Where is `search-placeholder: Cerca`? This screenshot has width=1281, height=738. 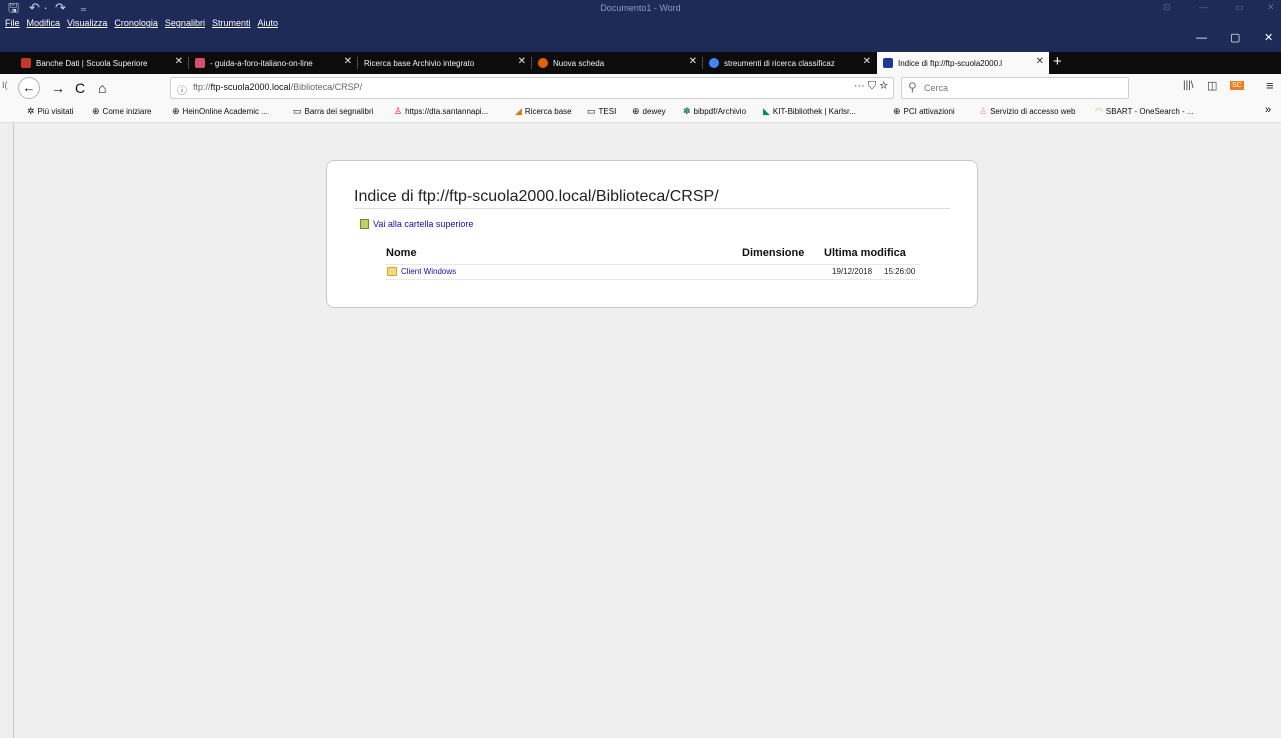
search-placeholder: Cerca is located at coordinates (936, 88).